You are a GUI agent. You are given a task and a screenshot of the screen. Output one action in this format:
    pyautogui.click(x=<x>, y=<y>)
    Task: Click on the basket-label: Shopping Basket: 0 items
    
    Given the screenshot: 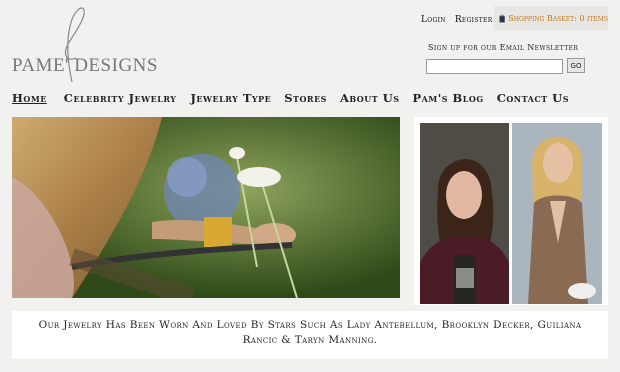 What is the action you would take?
    pyautogui.click(x=558, y=18)
    